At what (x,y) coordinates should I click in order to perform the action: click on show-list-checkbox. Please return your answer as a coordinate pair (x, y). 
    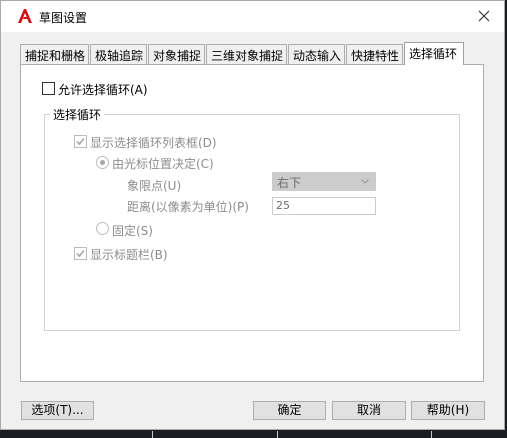
    Looking at the image, I should click on (80, 141).